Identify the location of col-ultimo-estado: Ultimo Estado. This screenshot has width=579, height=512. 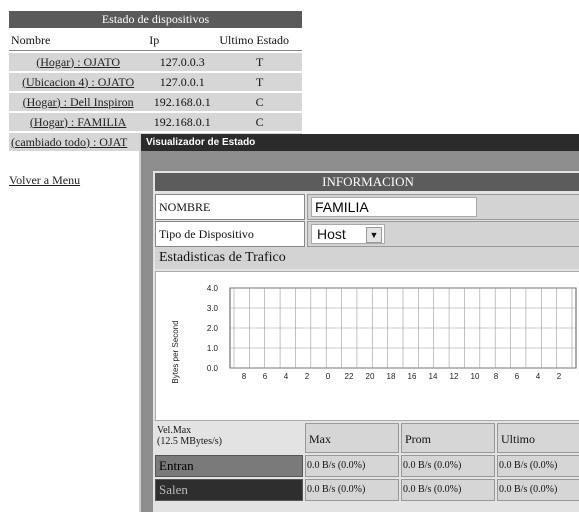
(259, 40).